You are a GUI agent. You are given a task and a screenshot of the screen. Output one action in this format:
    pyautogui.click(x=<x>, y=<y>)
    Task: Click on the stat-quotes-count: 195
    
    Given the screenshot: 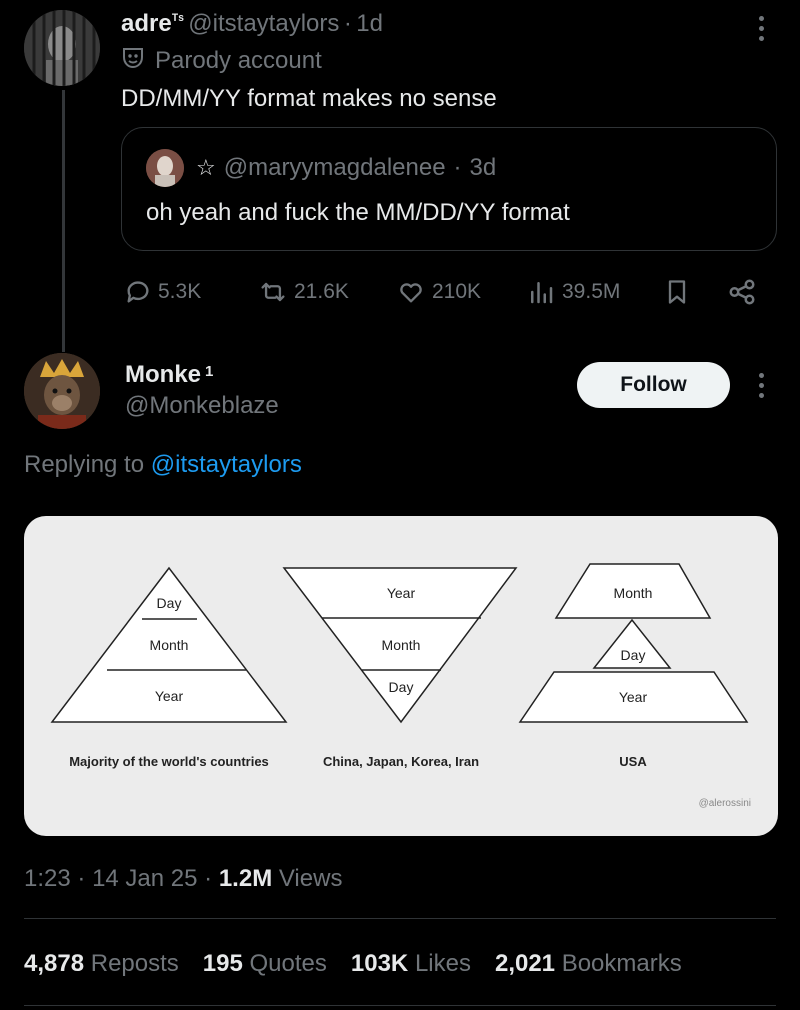 What is the action you would take?
    pyautogui.click(x=222, y=963)
    